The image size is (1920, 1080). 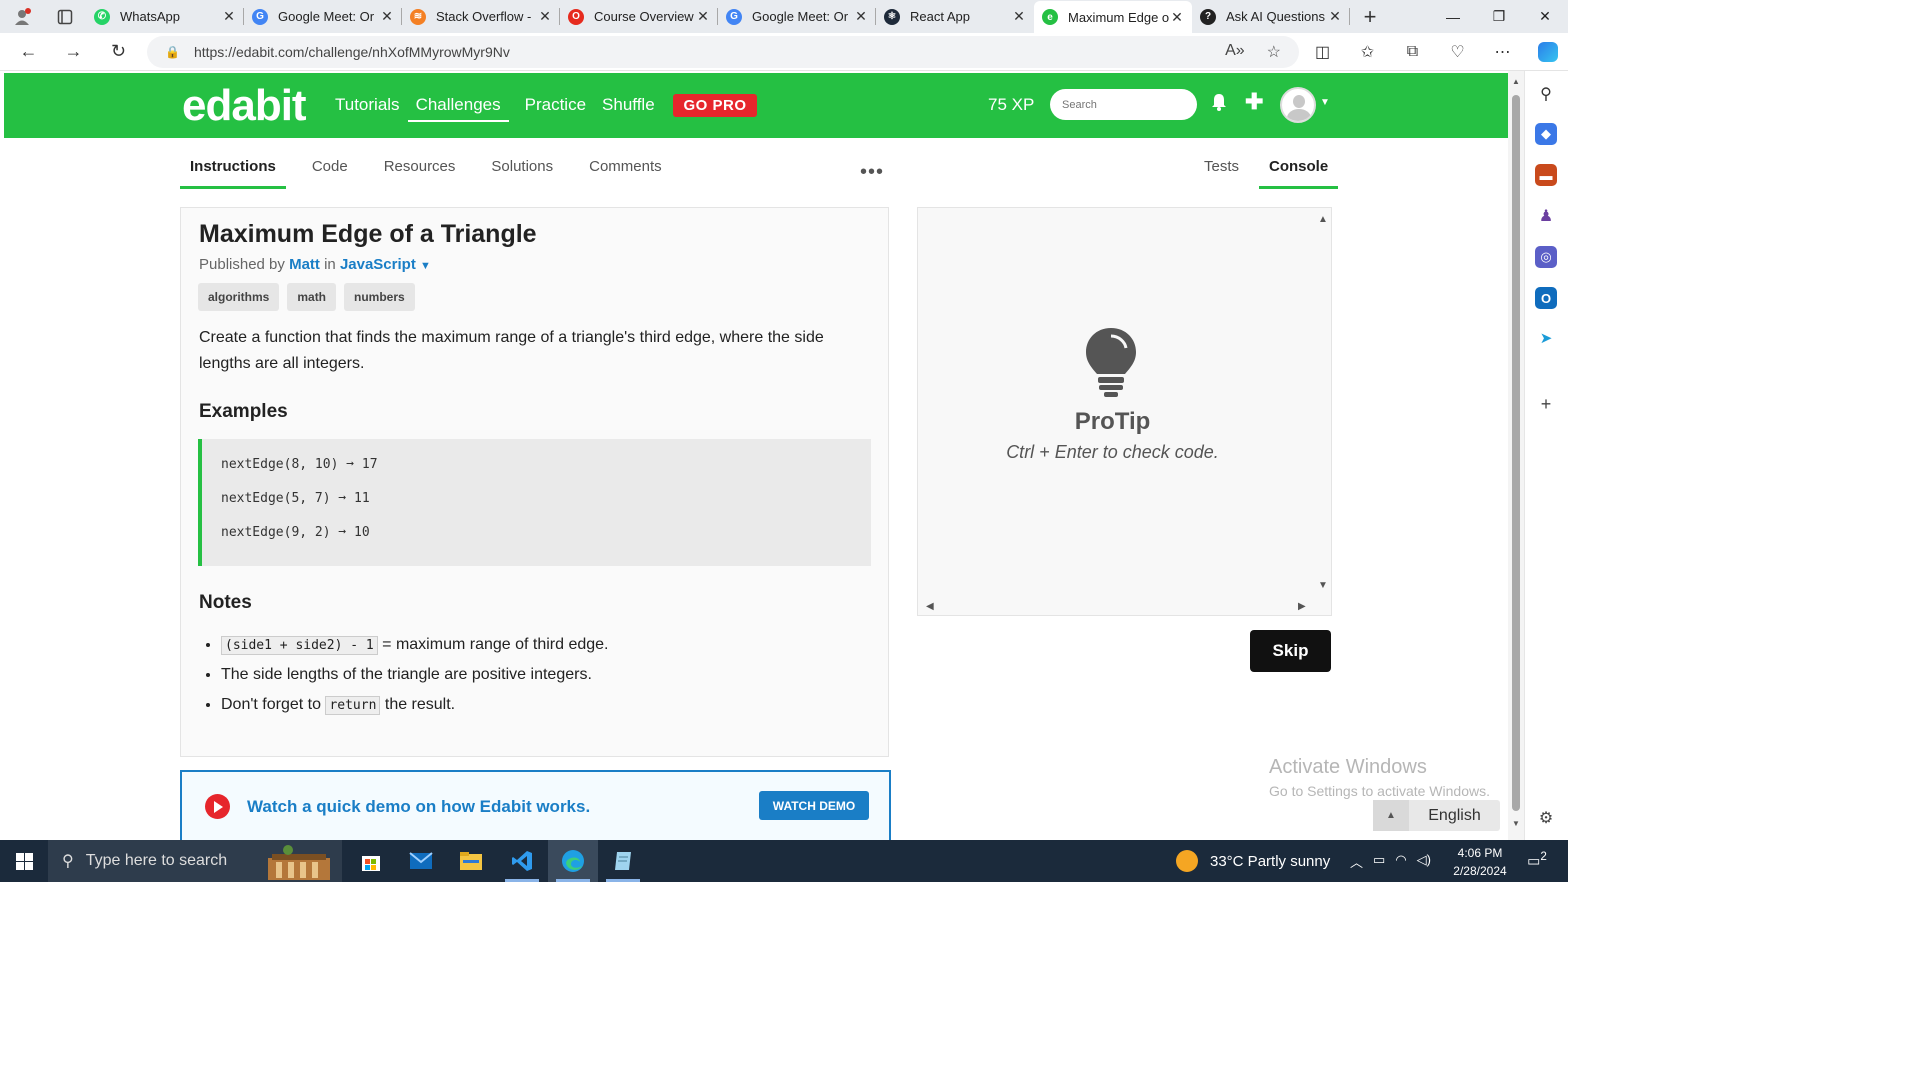 I want to click on bell-icon, so click(x=1219, y=104).